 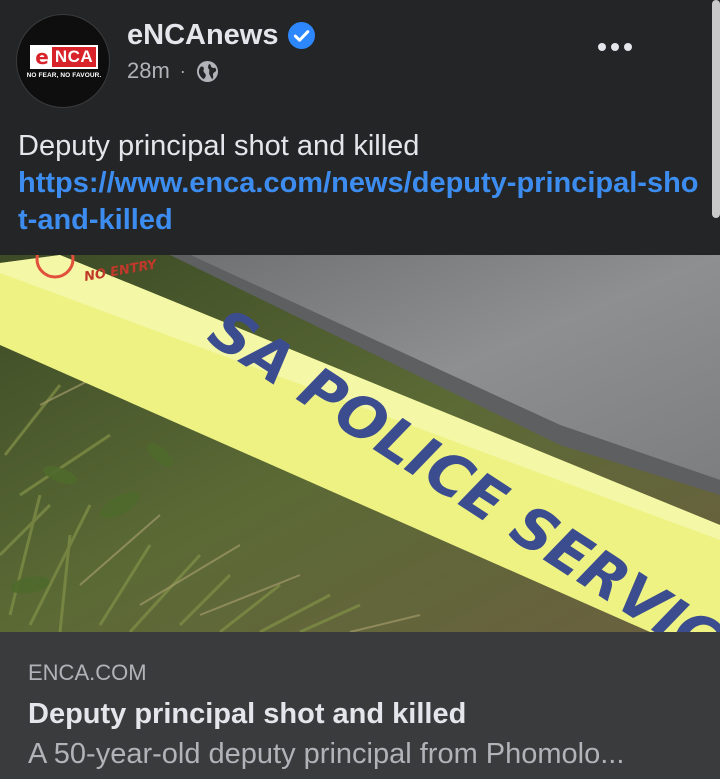 What do you see at coordinates (203, 35) in the screenshot?
I see `page-name: eNCAnews` at bounding box center [203, 35].